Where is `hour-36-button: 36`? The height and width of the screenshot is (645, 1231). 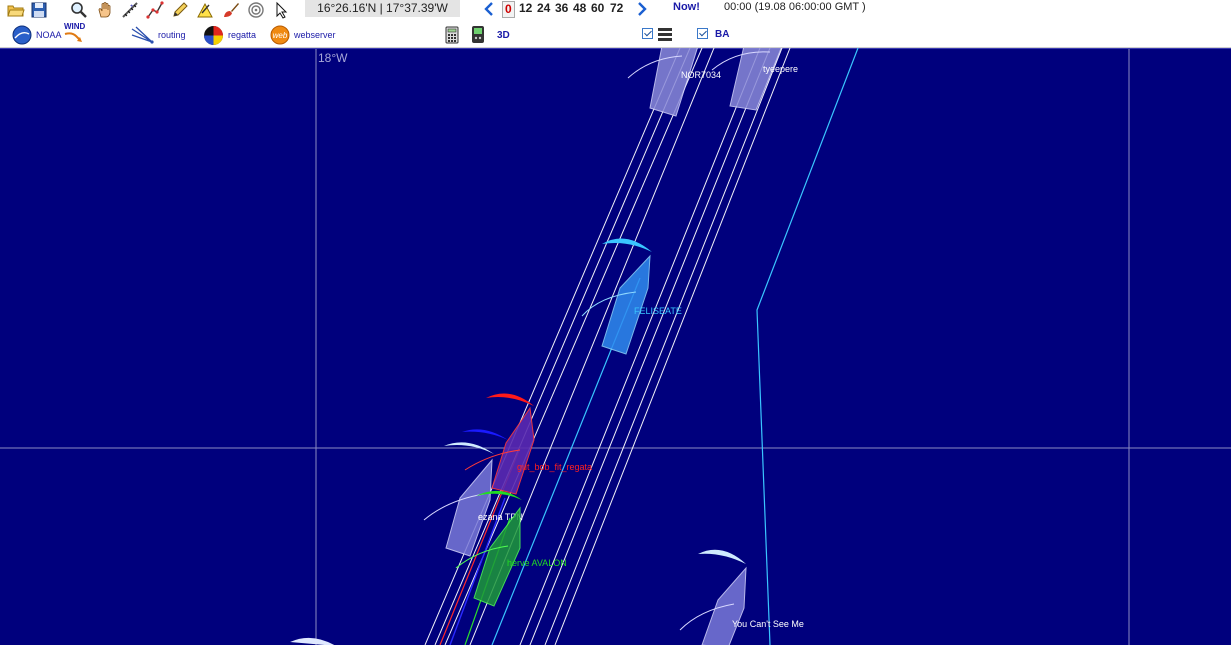
hour-36-button: 36 is located at coordinates (561, 8).